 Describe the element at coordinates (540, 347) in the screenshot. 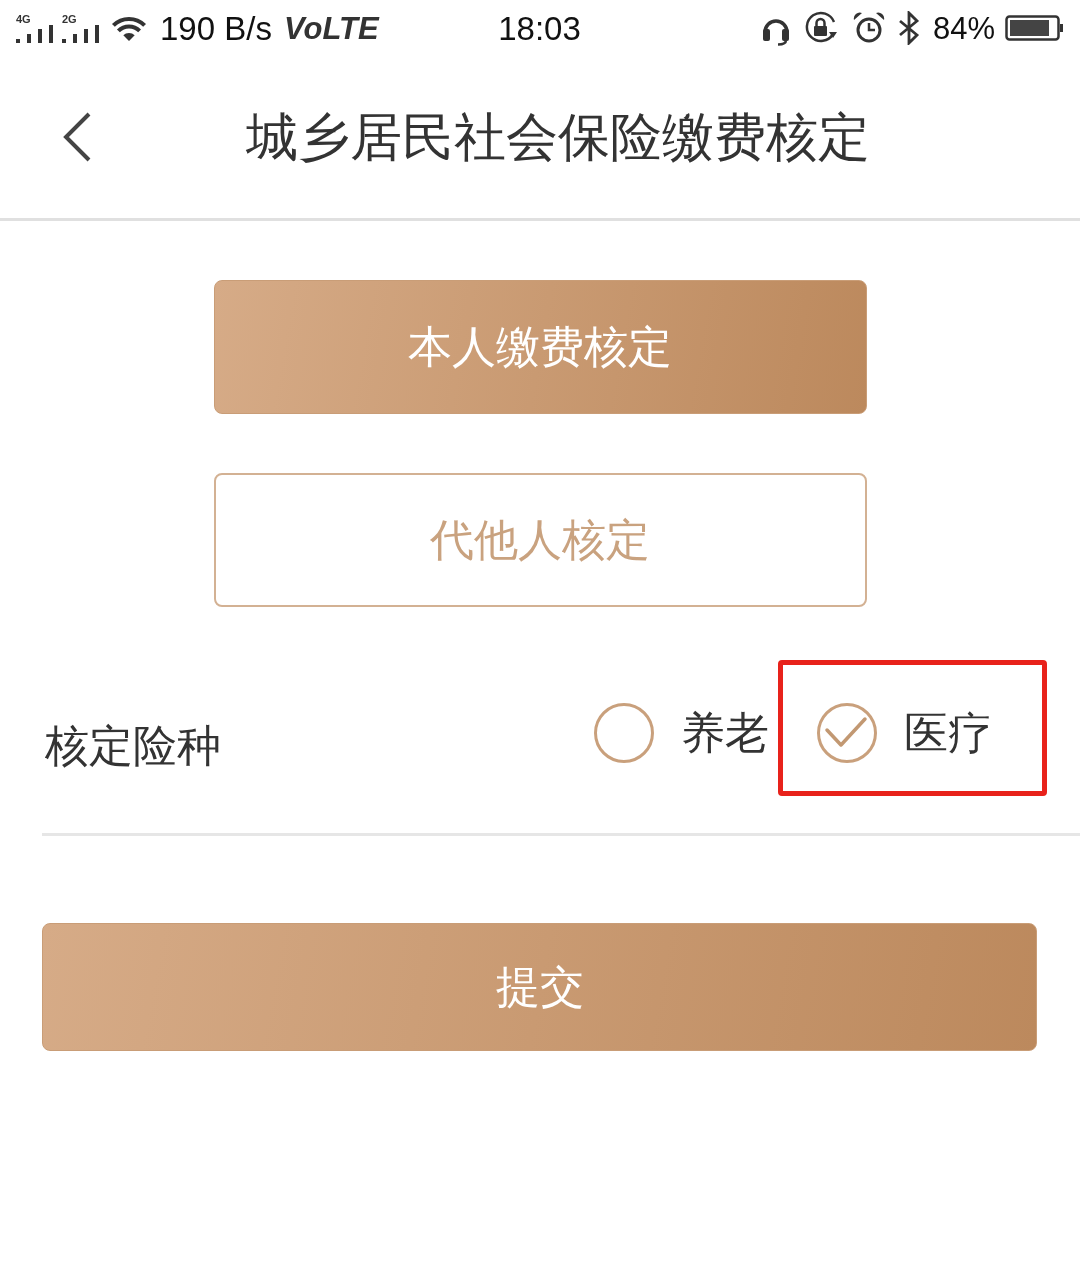

I see `primary-button: 本人缴费核定` at that location.